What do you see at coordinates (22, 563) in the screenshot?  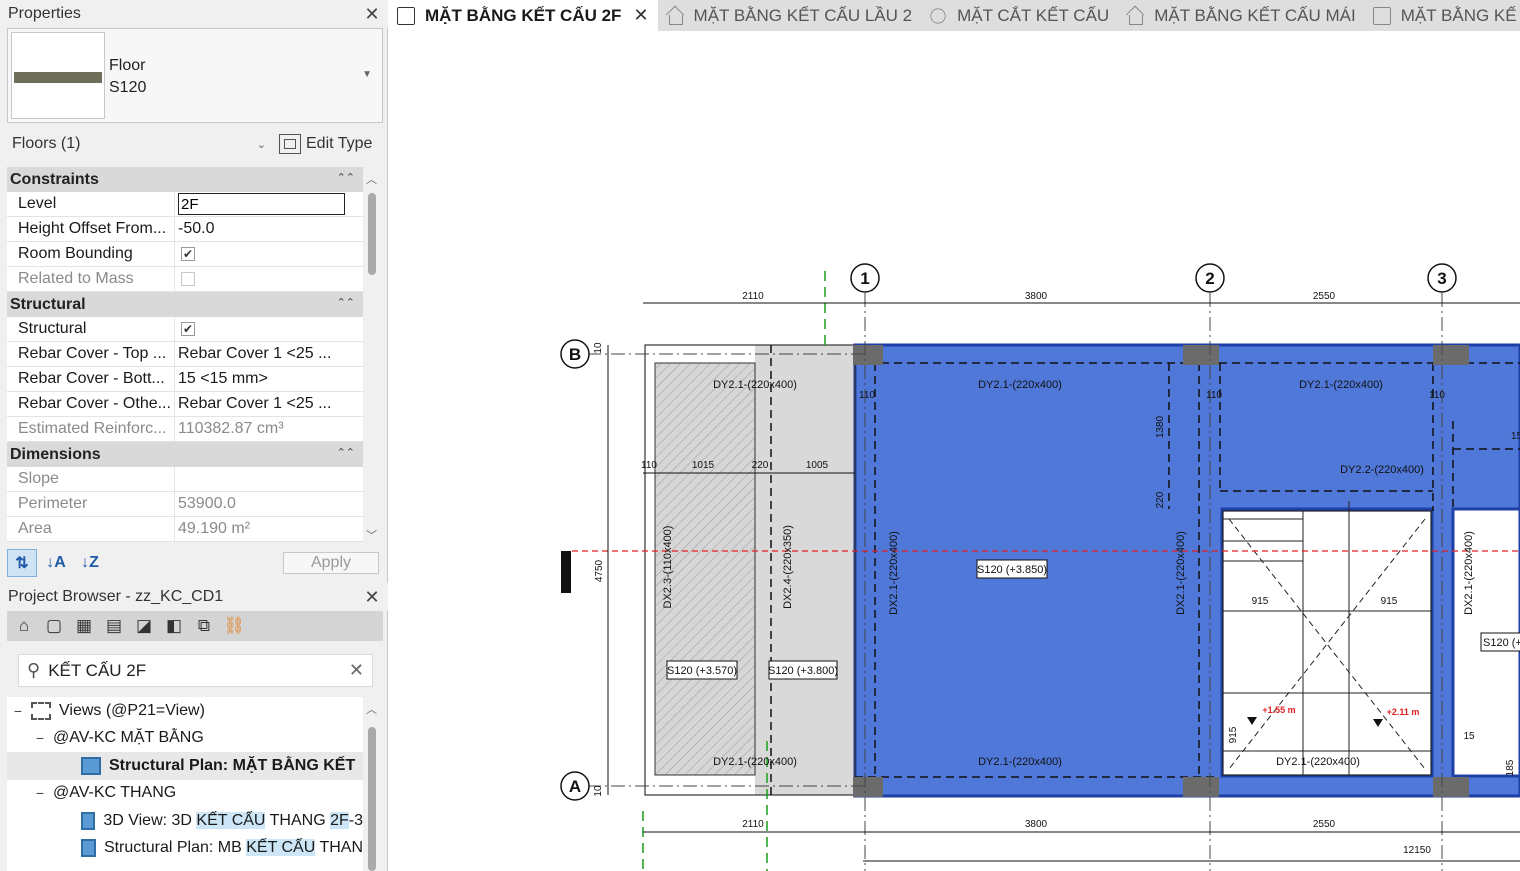 I see `categorized-sort-icon: ⇅` at bounding box center [22, 563].